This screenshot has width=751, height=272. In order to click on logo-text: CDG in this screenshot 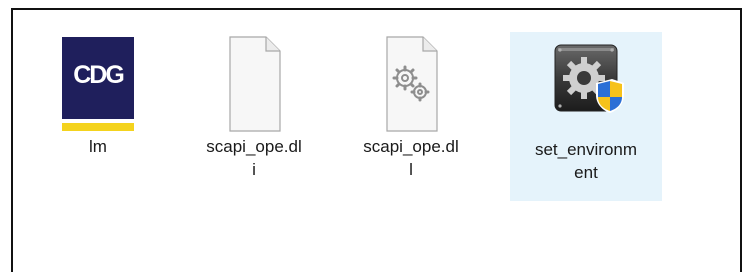, I will do `click(99, 75)`.